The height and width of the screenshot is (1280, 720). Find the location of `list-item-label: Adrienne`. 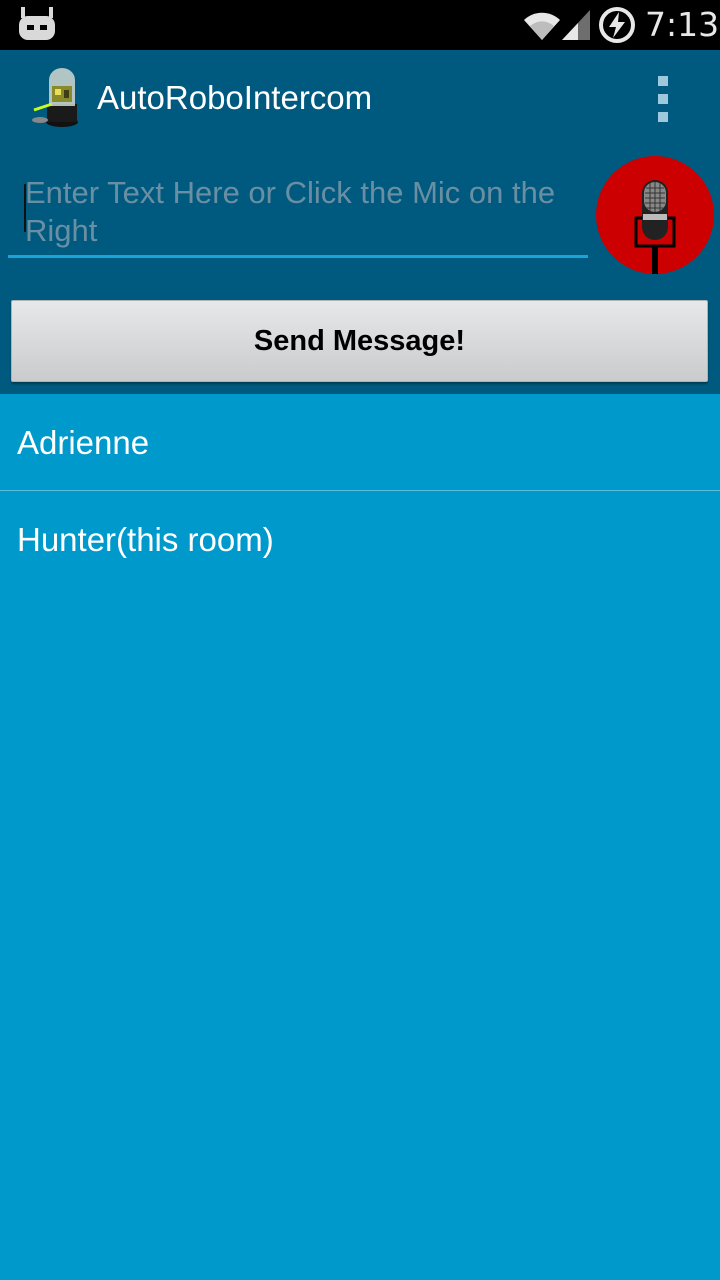

list-item-label: Adrienne is located at coordinates (83, 442).